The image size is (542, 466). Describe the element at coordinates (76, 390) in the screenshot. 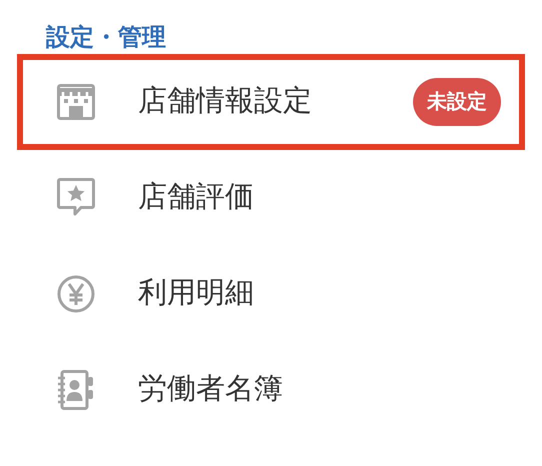

I see `address-book-icon` at that location.